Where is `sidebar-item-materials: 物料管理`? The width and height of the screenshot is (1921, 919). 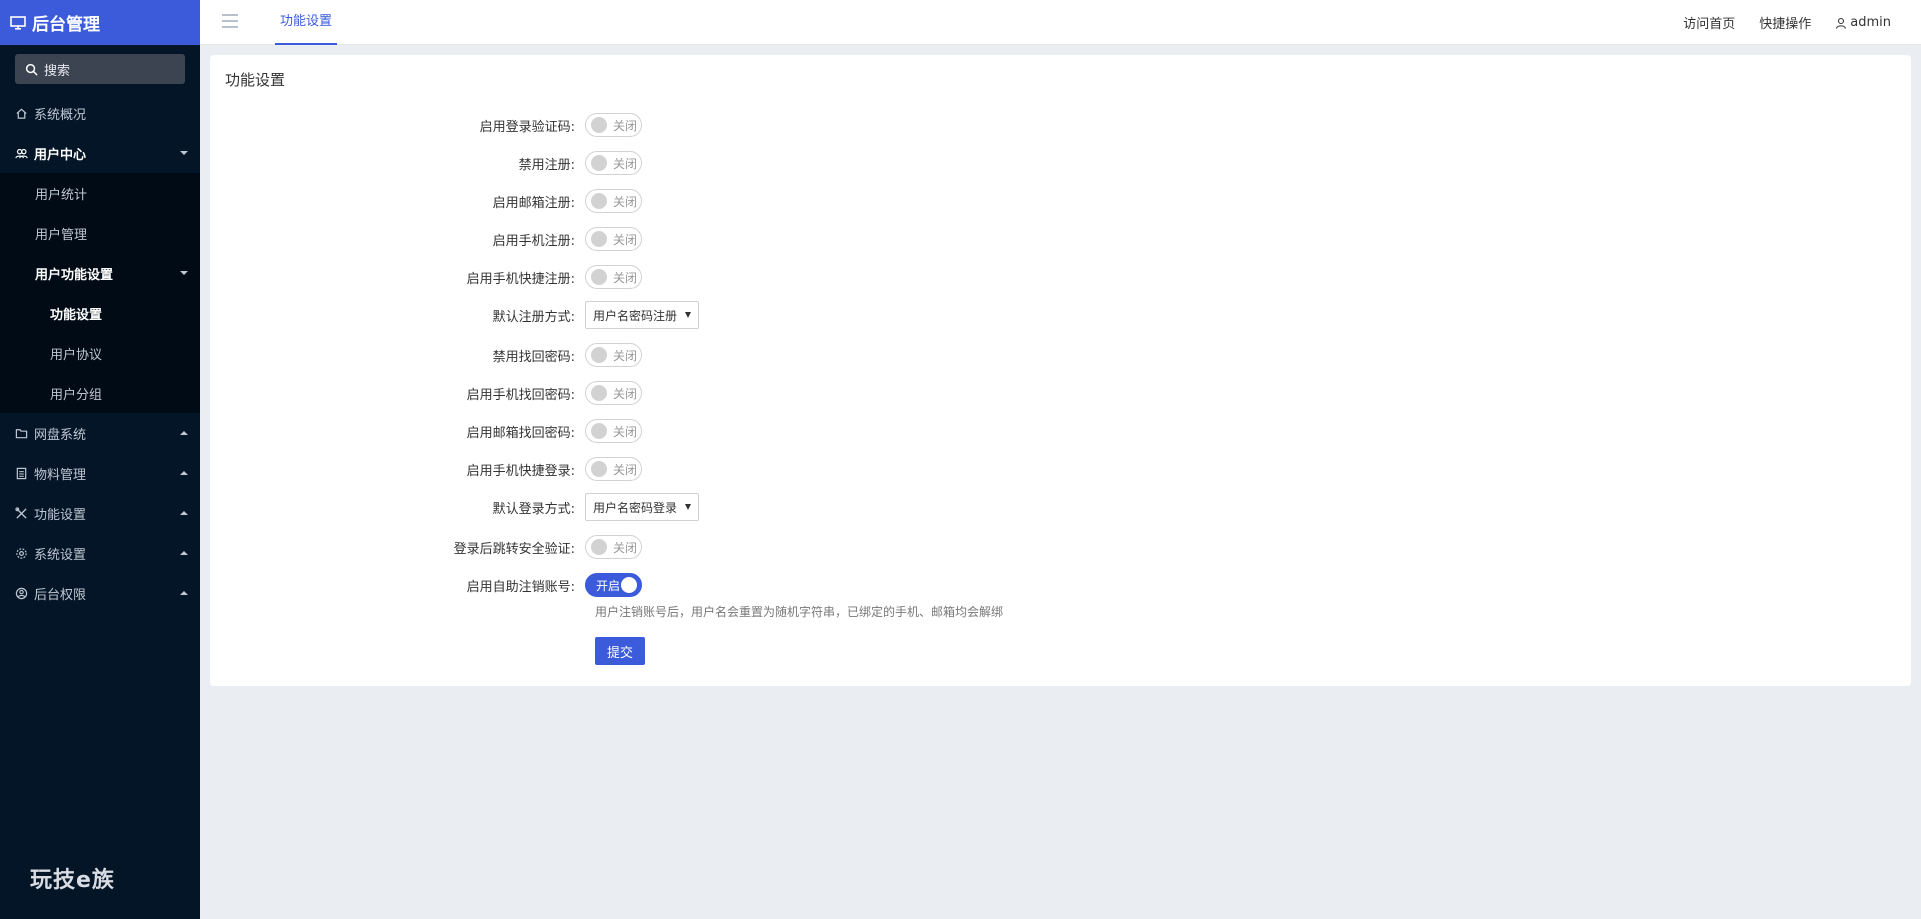
sidebar-item-materials: 物料管理 is located at coordinates (100, 473).